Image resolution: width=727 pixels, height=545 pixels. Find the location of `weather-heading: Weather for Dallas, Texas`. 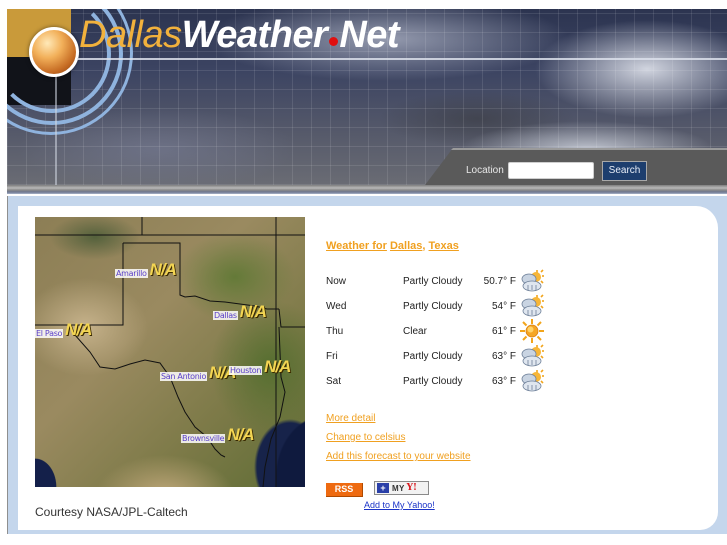

weather-heading: Weather for Dallas, Texas is located at coordinates (392, 246).